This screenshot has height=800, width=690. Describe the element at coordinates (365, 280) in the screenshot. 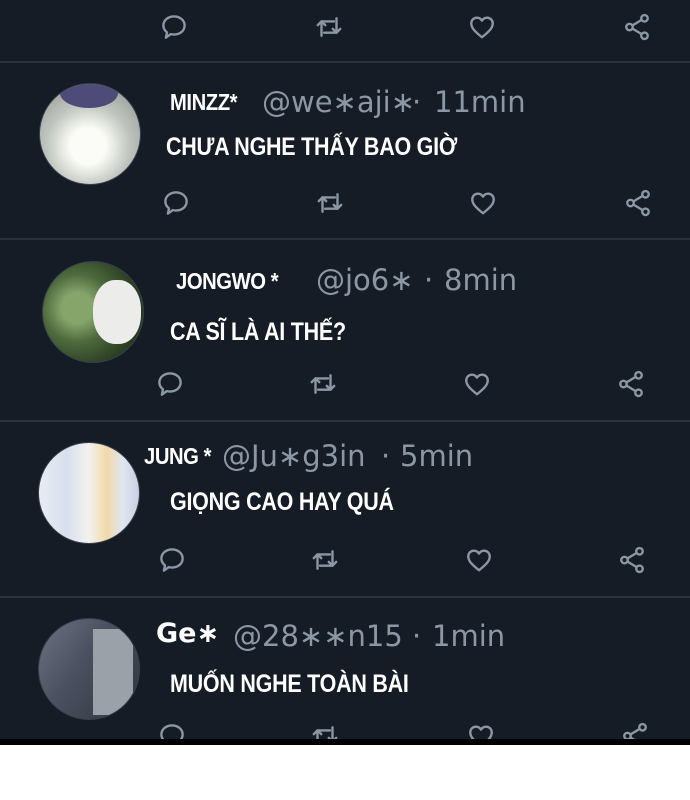

I see `user-handle: @jo6∗` at that location.